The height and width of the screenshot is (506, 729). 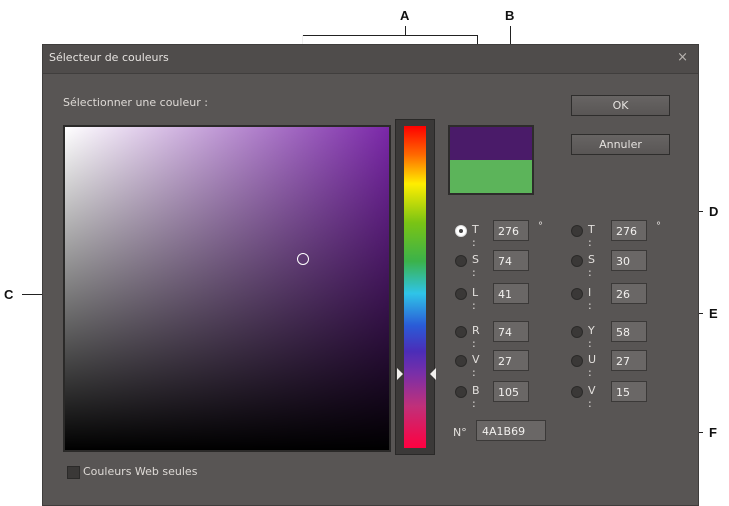 What do you see at coordinates (370, 59) in the screenshot?
I see `title-bar: Sélecteur de couleurs ×` at bounding box center [370, 59].